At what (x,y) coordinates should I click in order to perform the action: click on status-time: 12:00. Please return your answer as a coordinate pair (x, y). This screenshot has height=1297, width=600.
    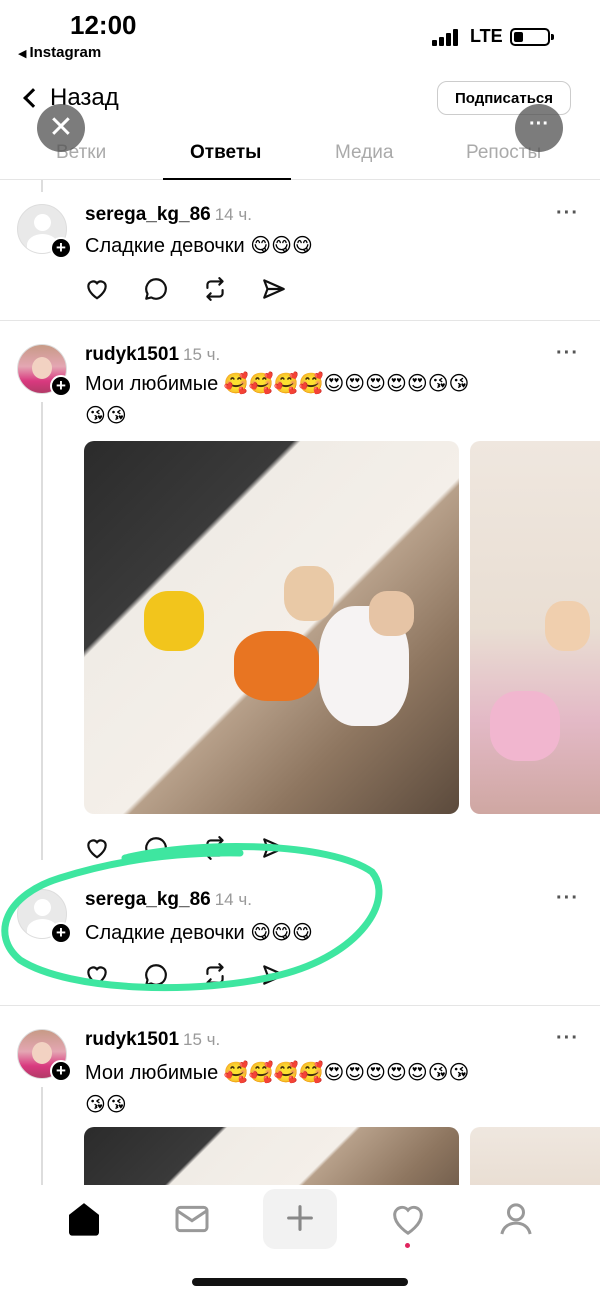
    Looking at the image, I should click on (103, 25).